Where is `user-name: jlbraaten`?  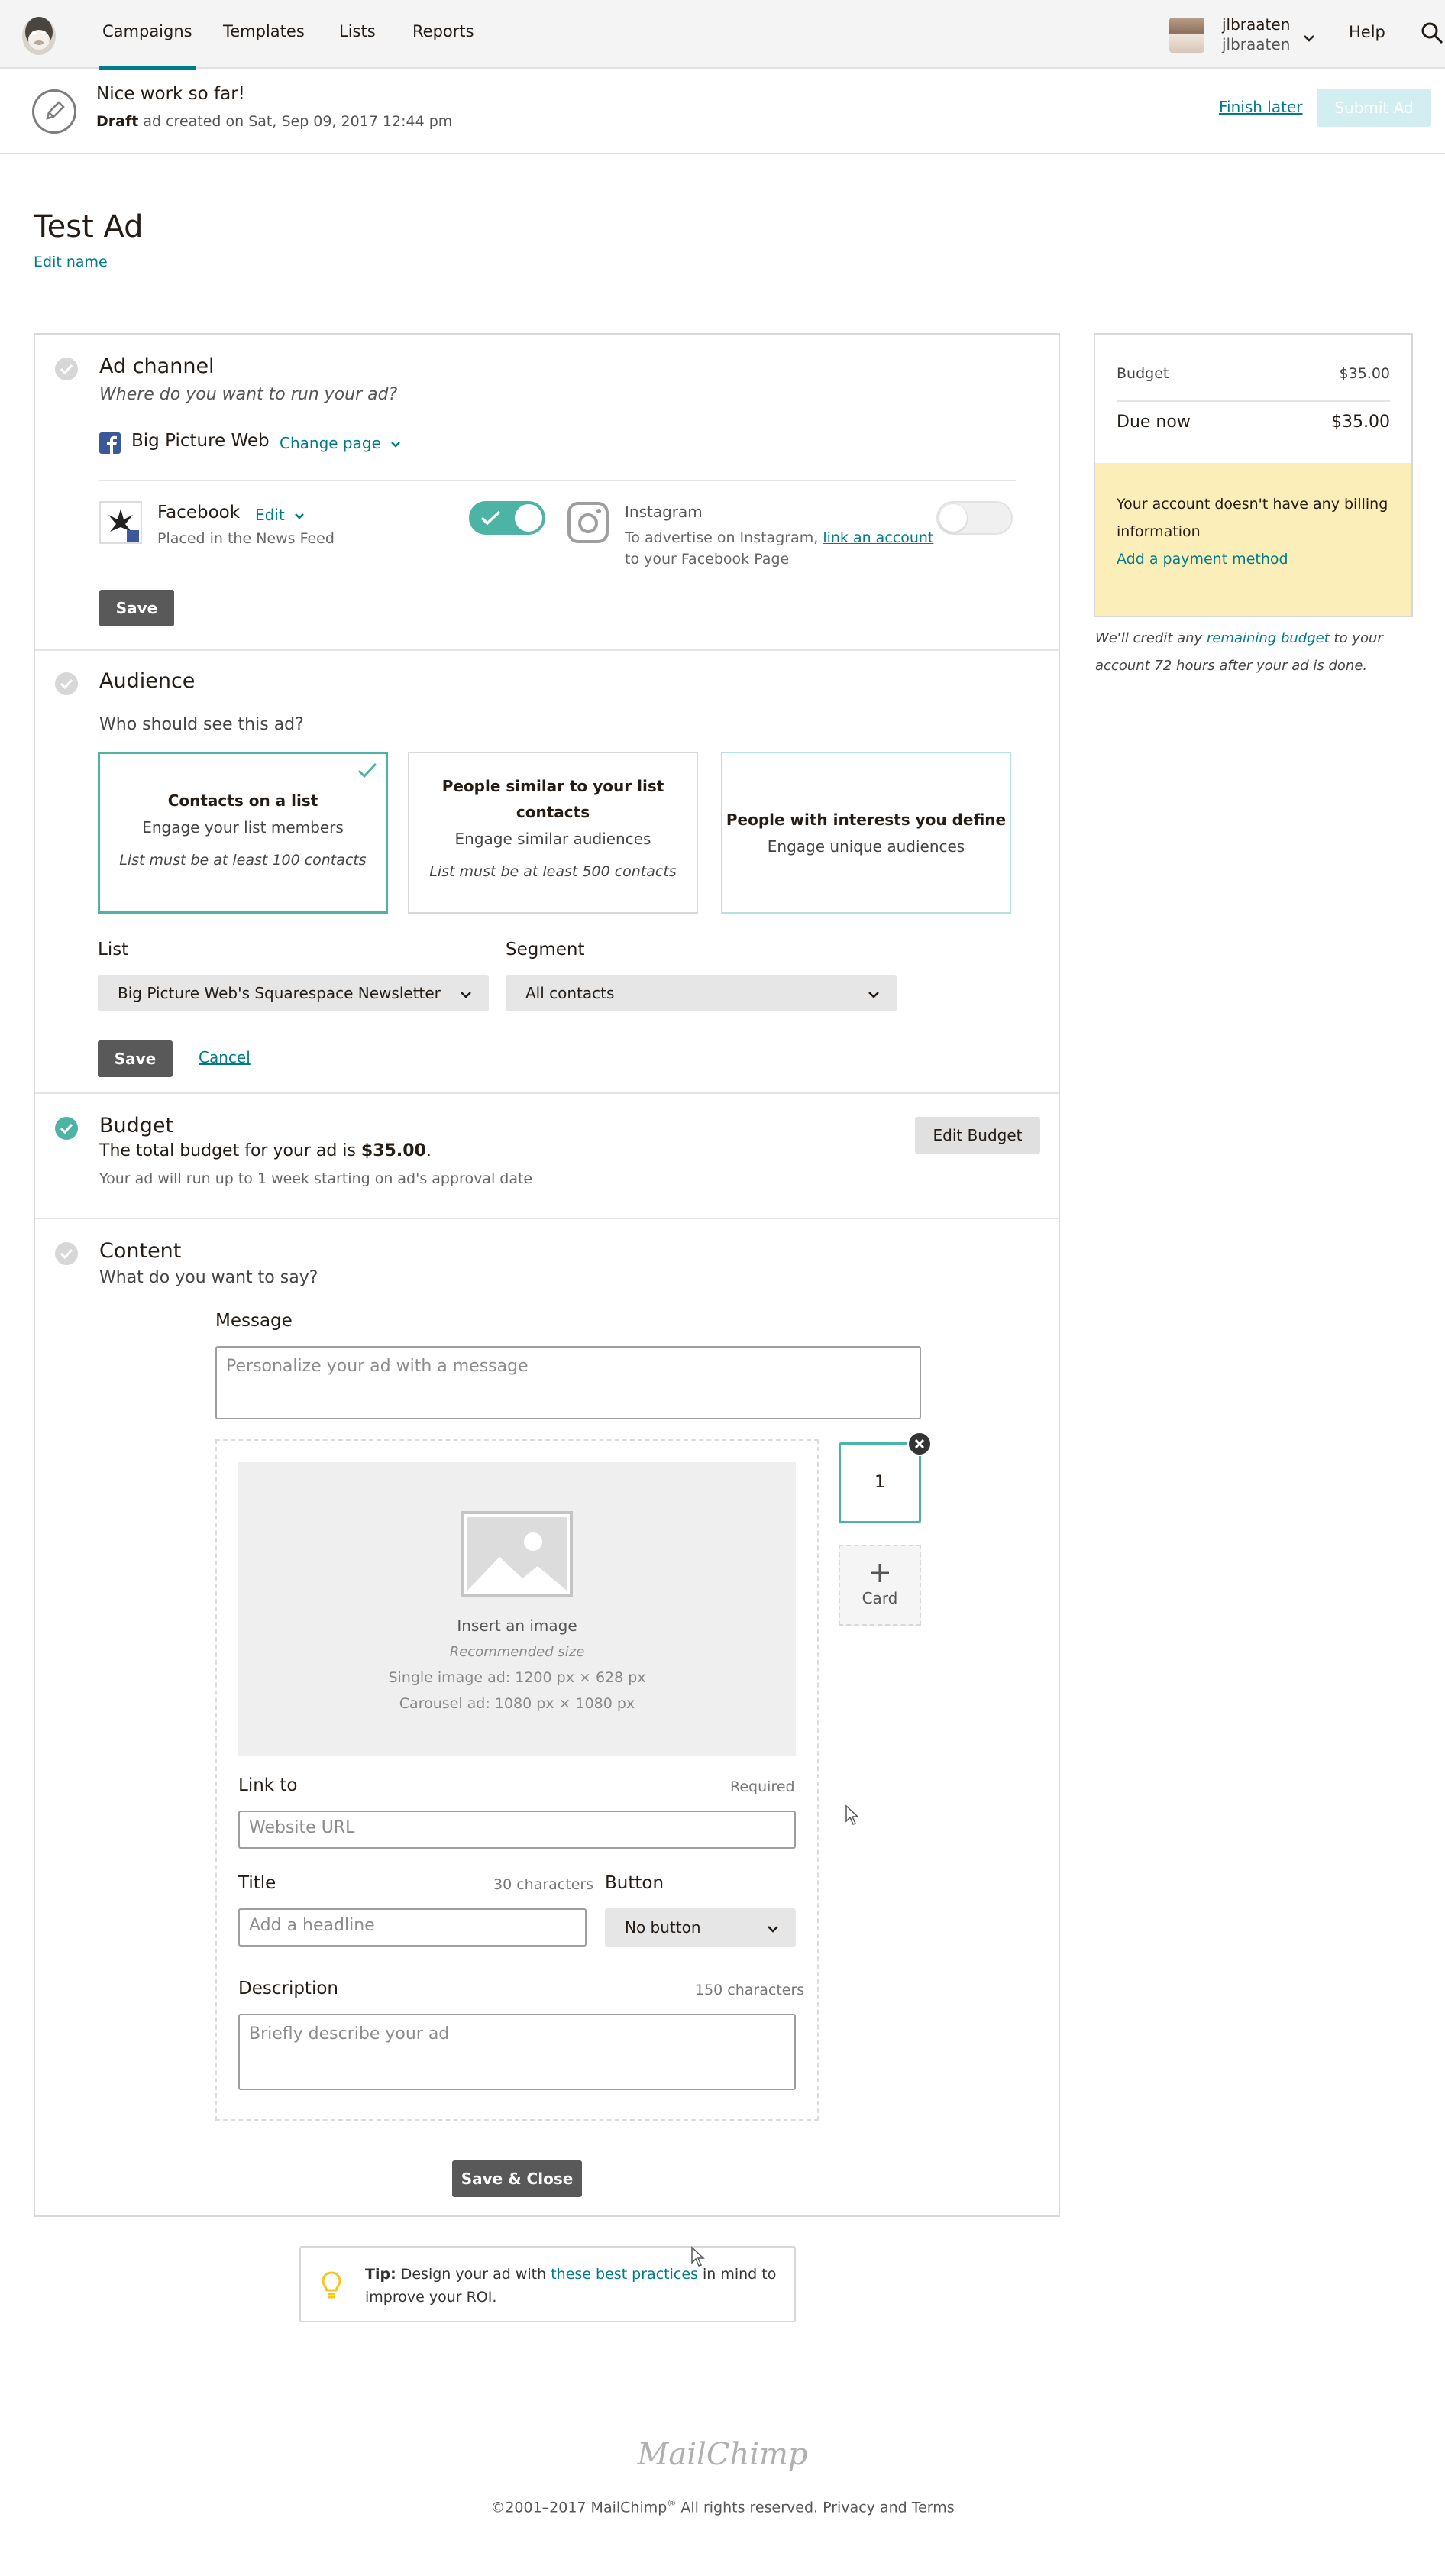 user-name: jlbraaten is located at coordinates (1256, 24).